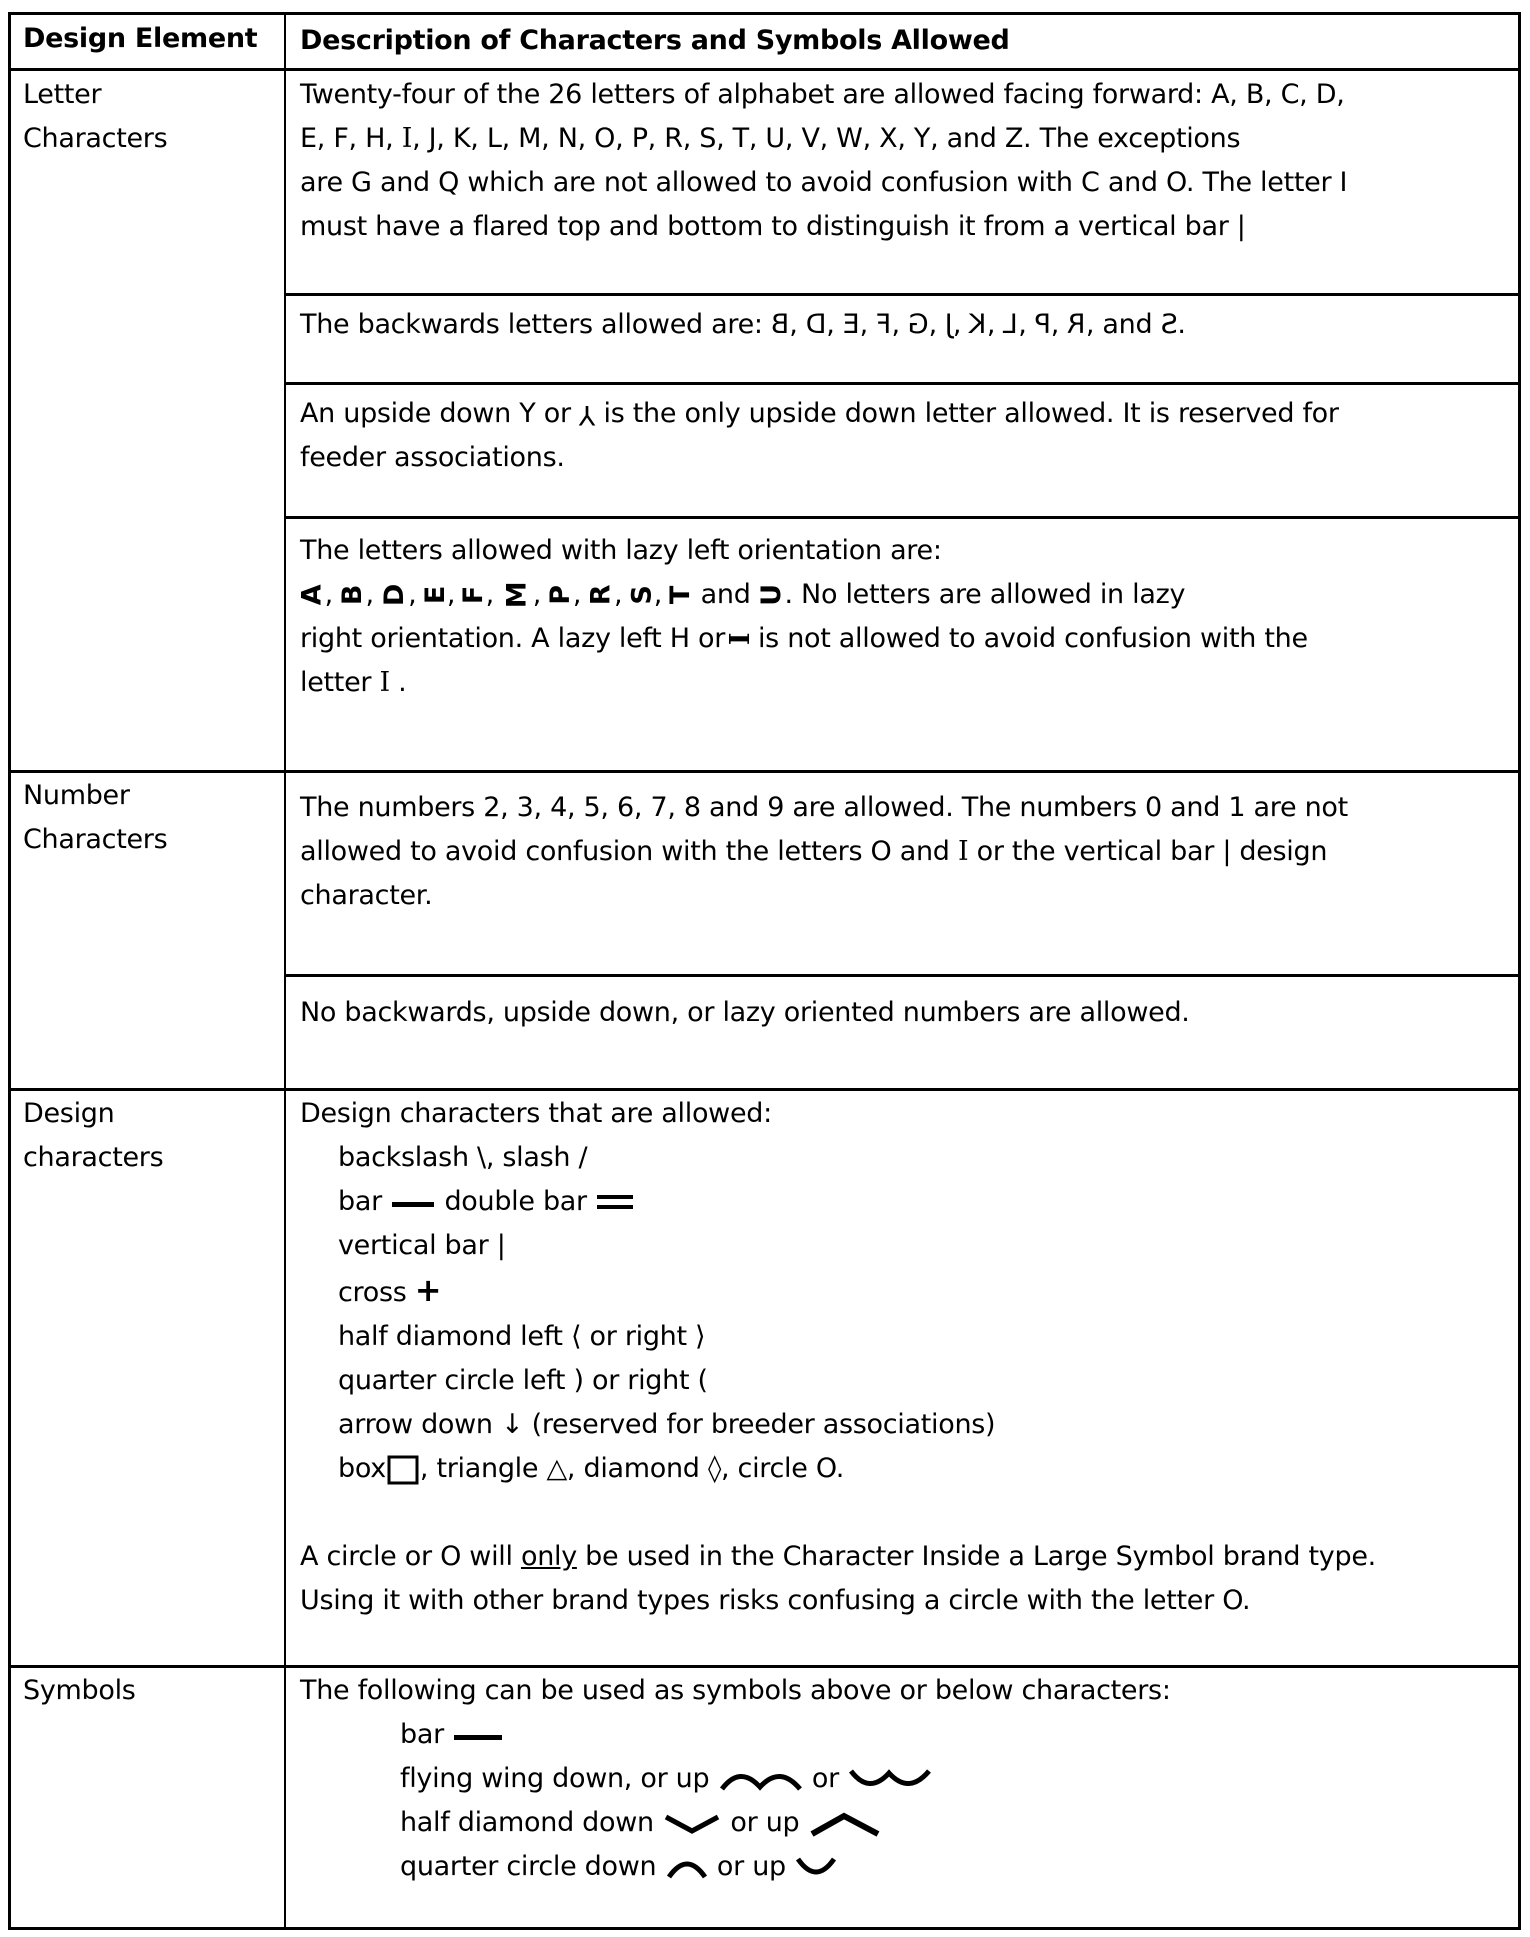 Image resolution: width=1530 pixels, height=1937 pixels. Describe the element at coordinates (918, 324) in the screenshot. I see `backwards-letter: G` at that location.